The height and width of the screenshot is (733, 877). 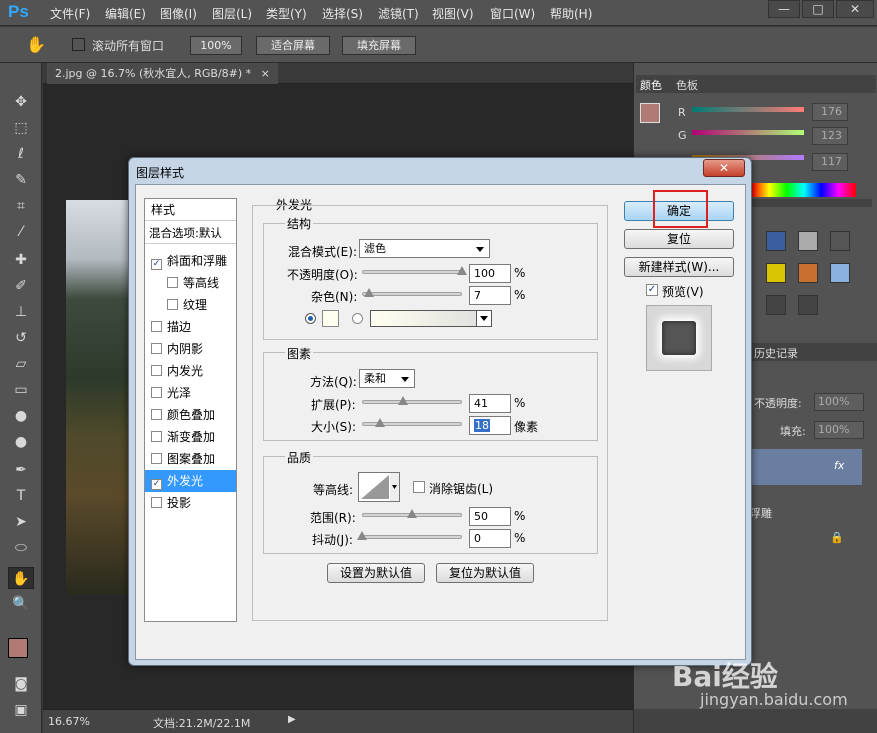 What do you see at coordinates (376, 573) in the screenshot?
I see `make-default-button: 设置为默认值` at bounding box center [376, 573].